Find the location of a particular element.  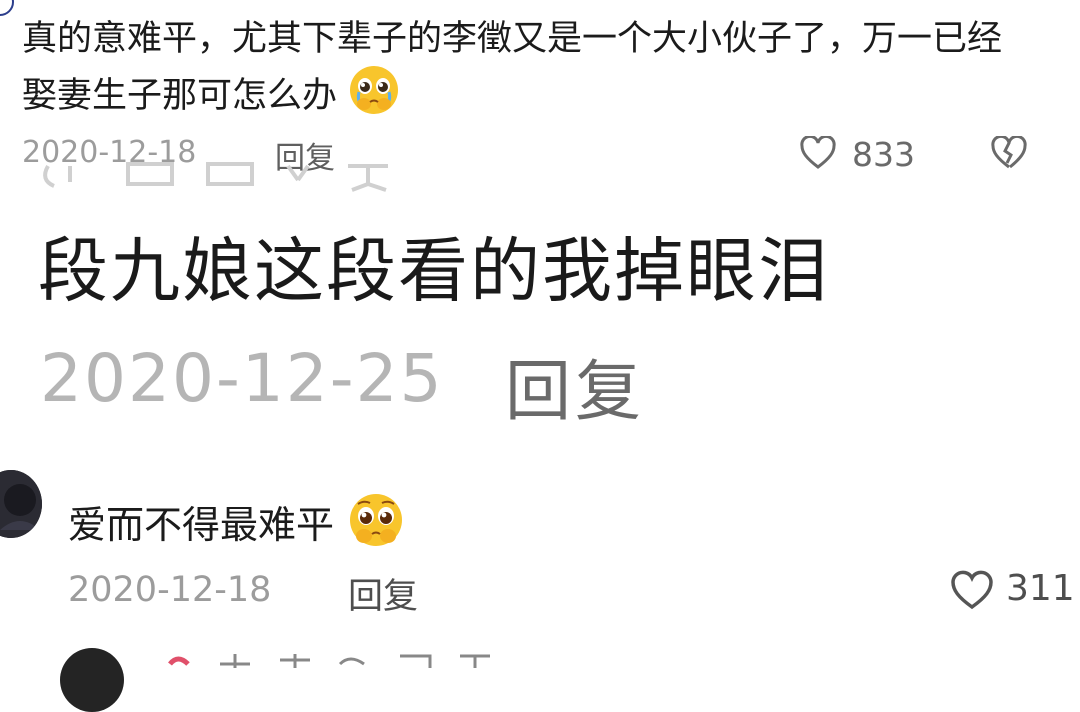

comment-date: 2020-12-18 is located at coordinates (170, 590).